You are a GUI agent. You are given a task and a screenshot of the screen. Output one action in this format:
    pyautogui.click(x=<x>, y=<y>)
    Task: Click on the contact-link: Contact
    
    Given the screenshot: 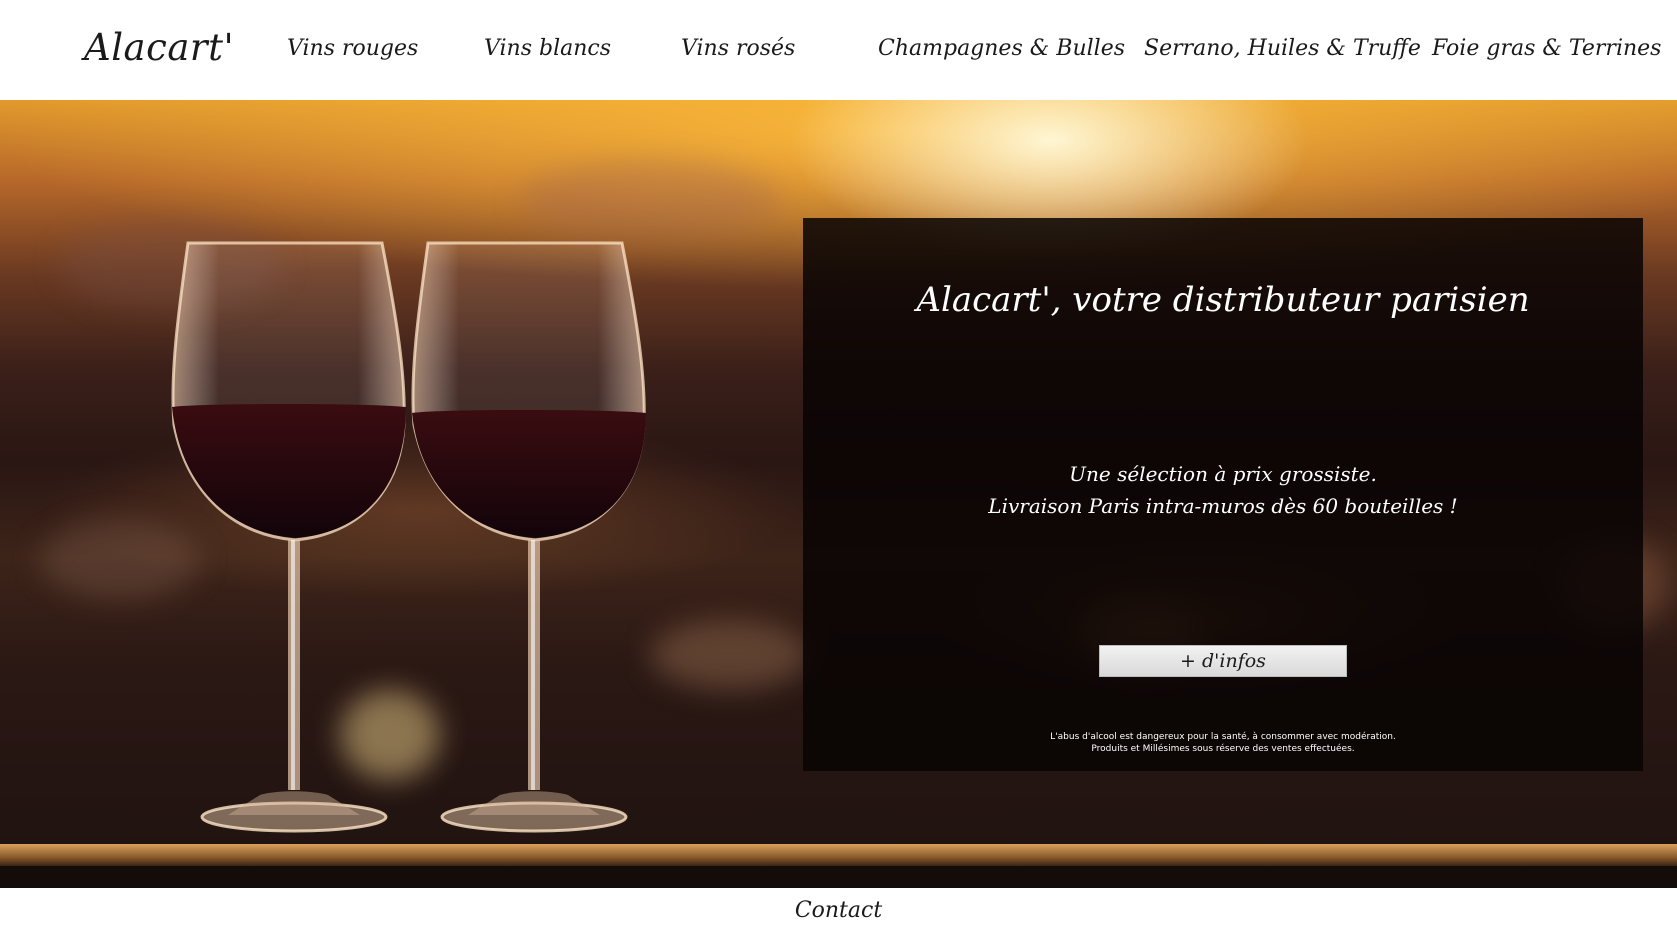 What is the action you would take?
    pyautogui.click(x=838, y=910)
    